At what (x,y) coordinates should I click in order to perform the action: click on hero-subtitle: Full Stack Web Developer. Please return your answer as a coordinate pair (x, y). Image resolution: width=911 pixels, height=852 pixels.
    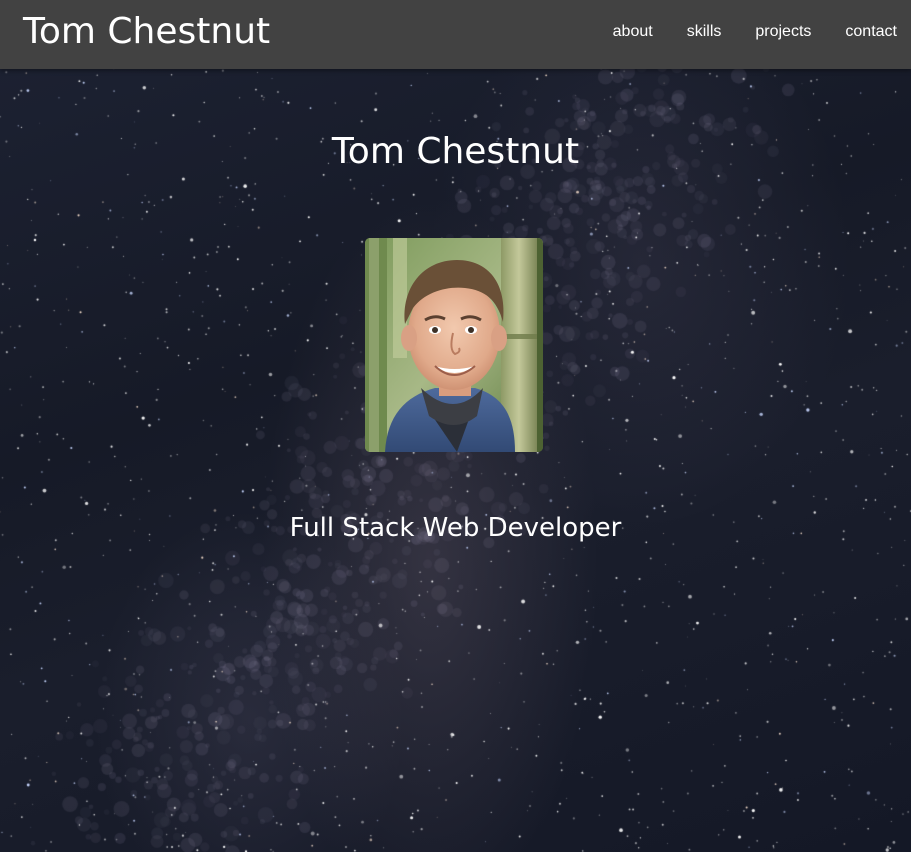
    Looking at the image, I should click on (455, 528).